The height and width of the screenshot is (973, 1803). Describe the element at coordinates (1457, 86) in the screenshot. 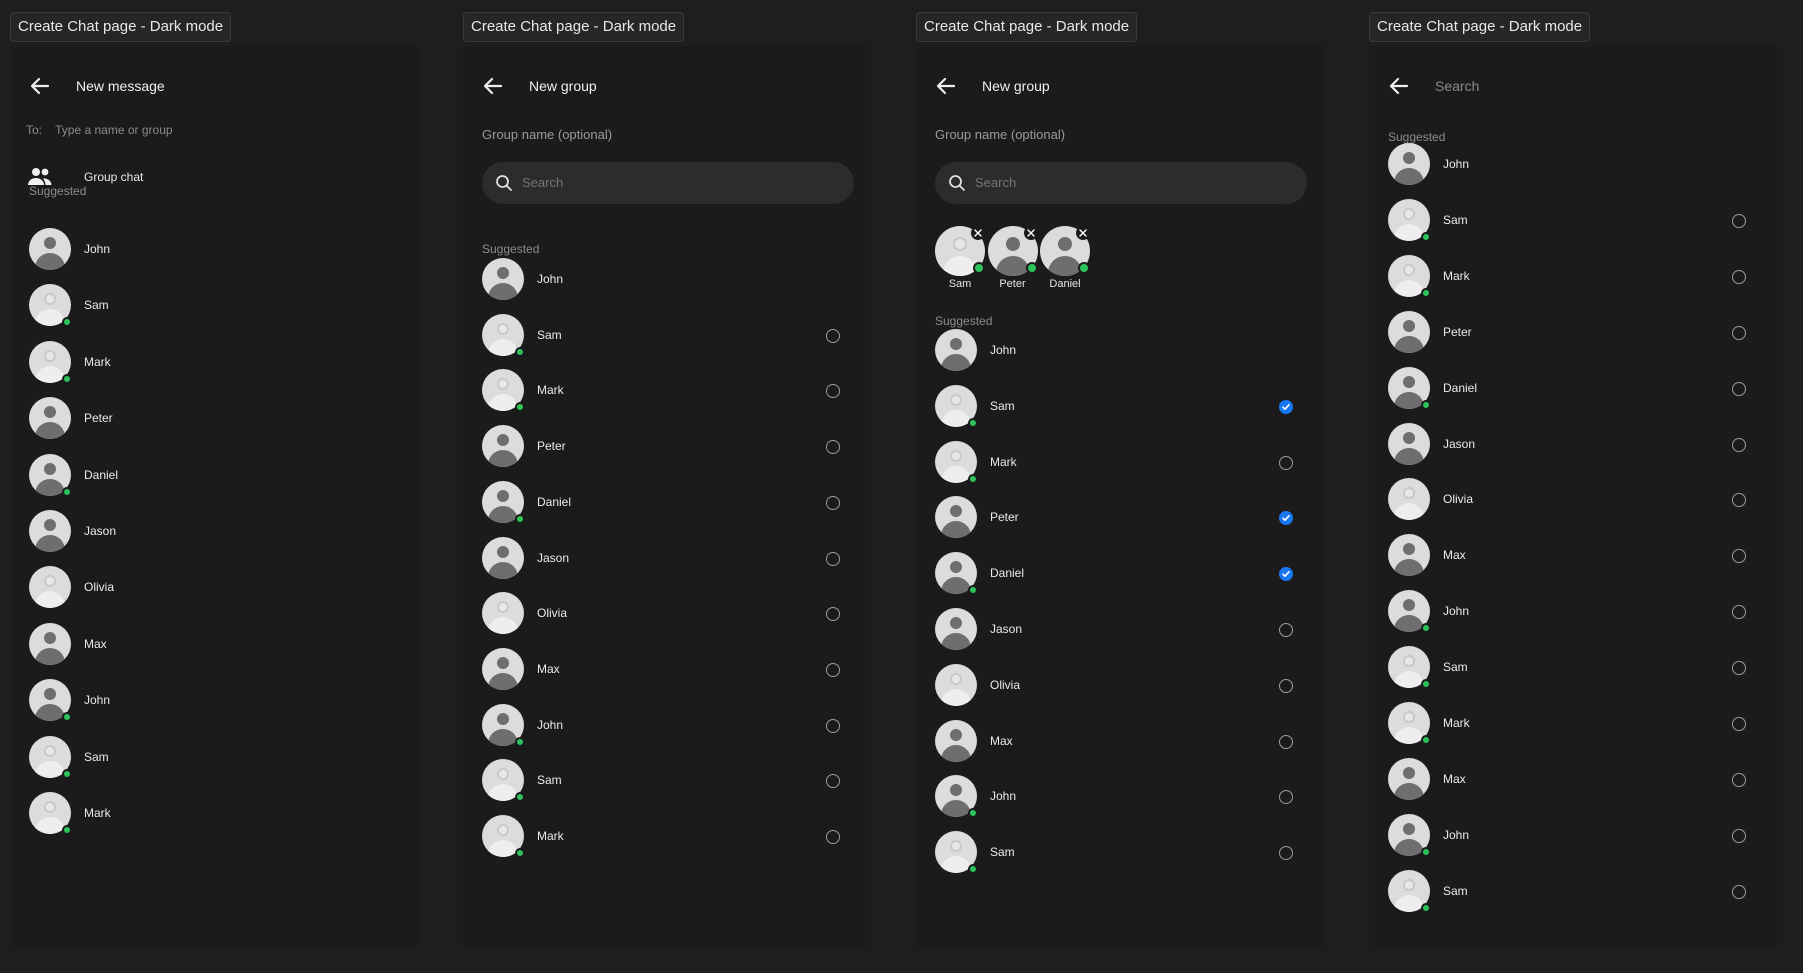

I see `search-field: Search` at that location.